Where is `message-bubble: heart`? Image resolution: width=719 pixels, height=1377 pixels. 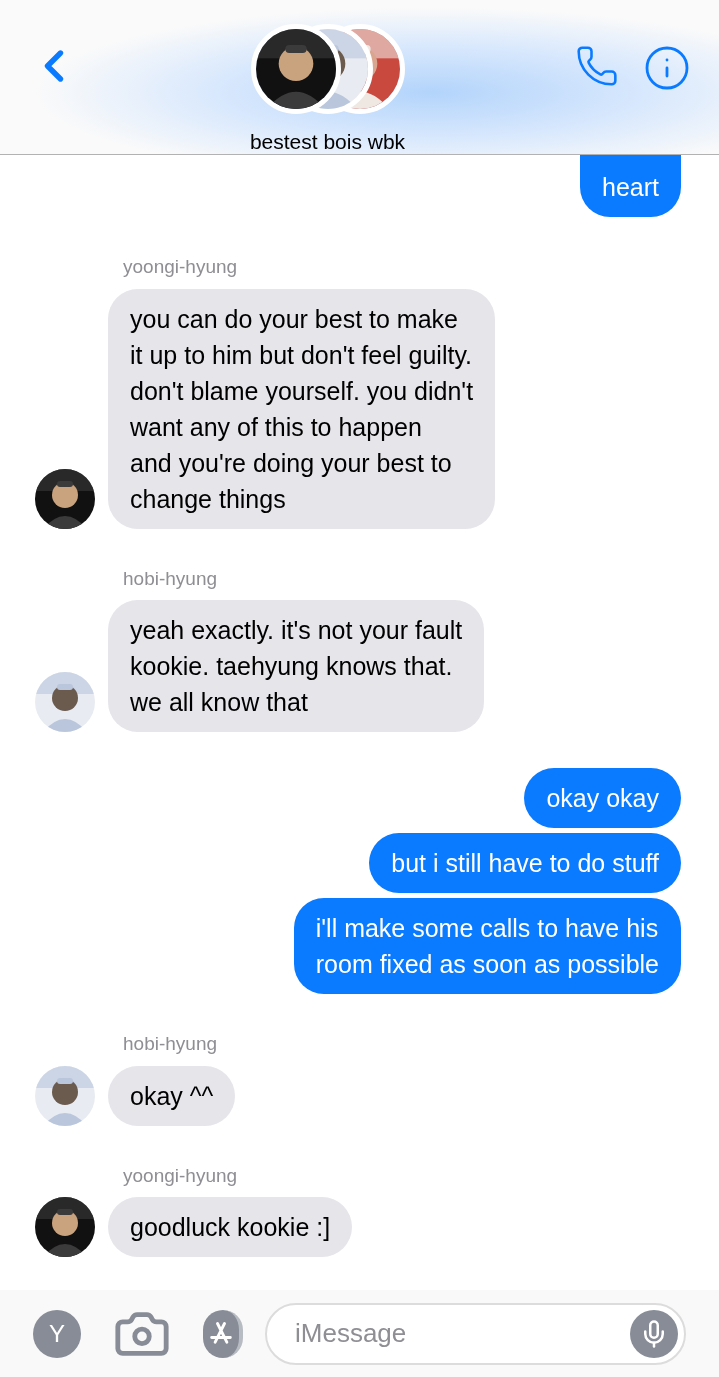
message-bubble: heart is located at coordinates (630, 186).